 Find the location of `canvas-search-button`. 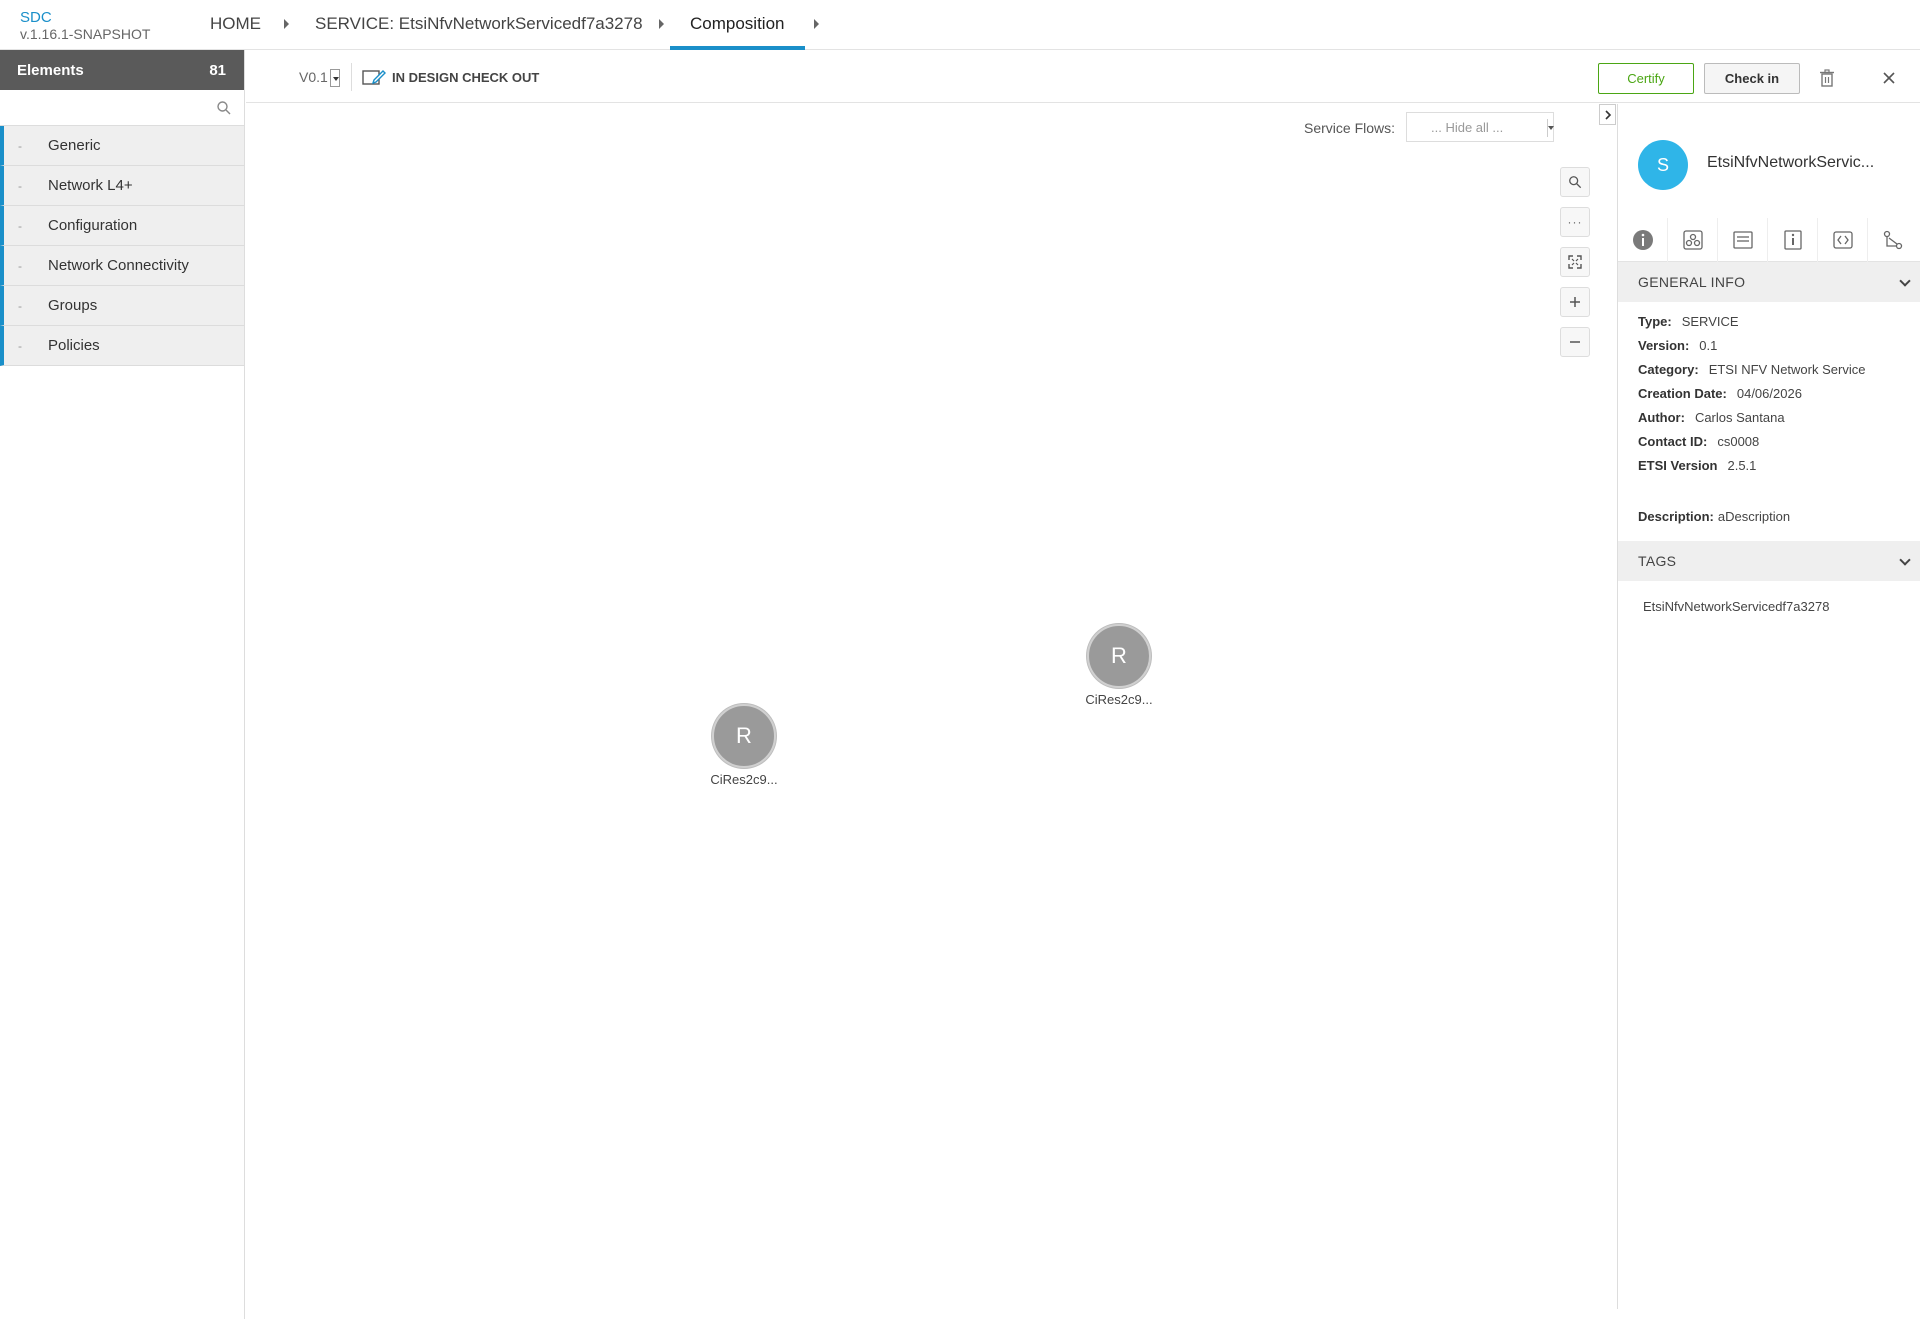

canvas-search-button is located at coordinates (1575, 182).